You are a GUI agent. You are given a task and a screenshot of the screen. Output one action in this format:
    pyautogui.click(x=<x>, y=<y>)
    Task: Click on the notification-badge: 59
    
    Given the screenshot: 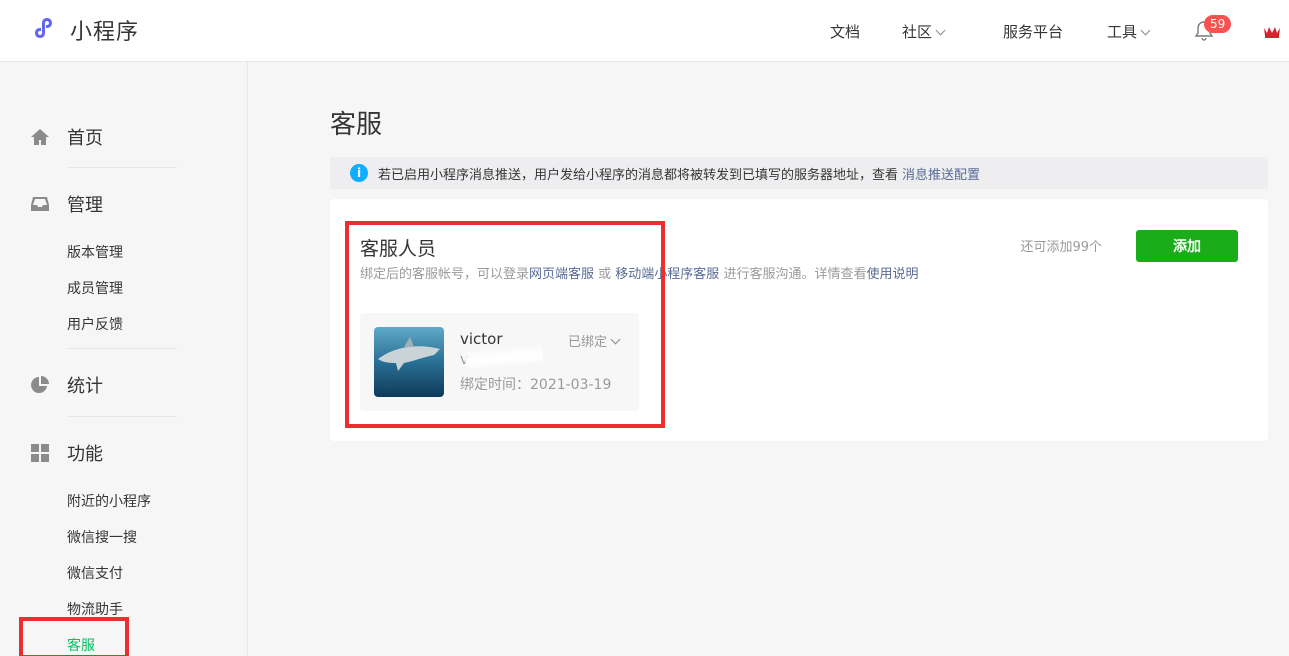 What is the action you would take?
    pyautogui.click(x=1218, y=24)
    